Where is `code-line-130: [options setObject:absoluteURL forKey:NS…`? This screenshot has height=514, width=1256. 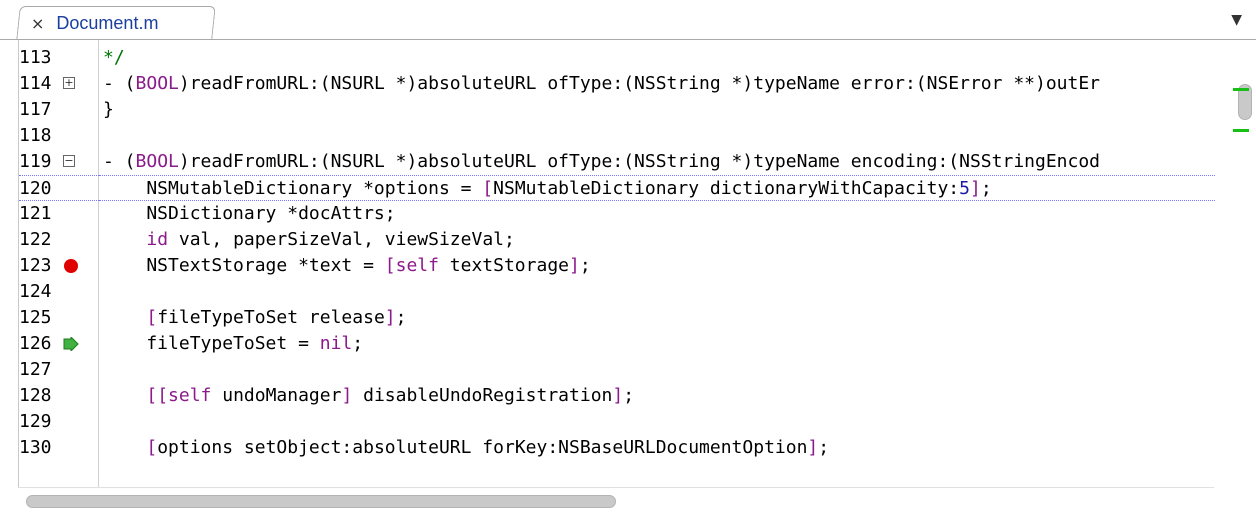
code-line-130: [options setObject:absoluteURL forKey:NS… is located at coordinates (657, 448).